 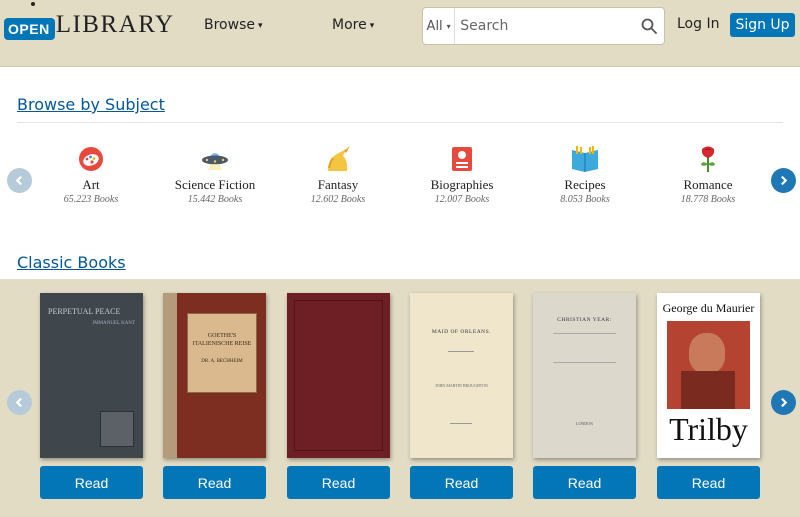 I want to click on subject-count: 15.442 Books, so click(x=215, y=199).